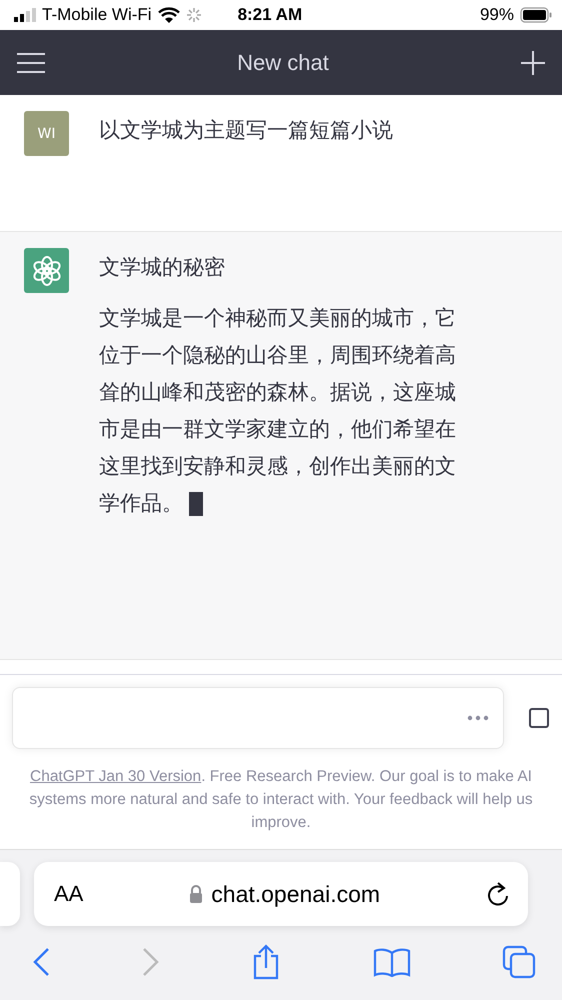  Describe the element at coordinates (196, 894) in the screenshot. I see `lock-icon` at that location.